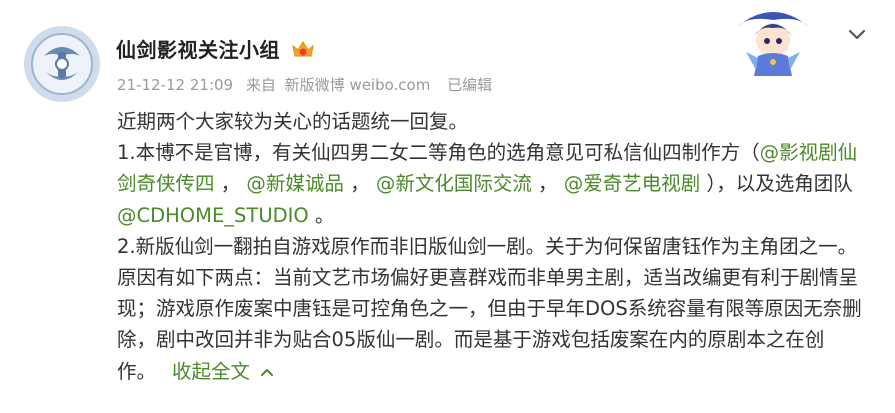  Describe the element at coordinates (358, 85) in the screenshot. I see `post-source: 新版微博 weibo.com` at that location.